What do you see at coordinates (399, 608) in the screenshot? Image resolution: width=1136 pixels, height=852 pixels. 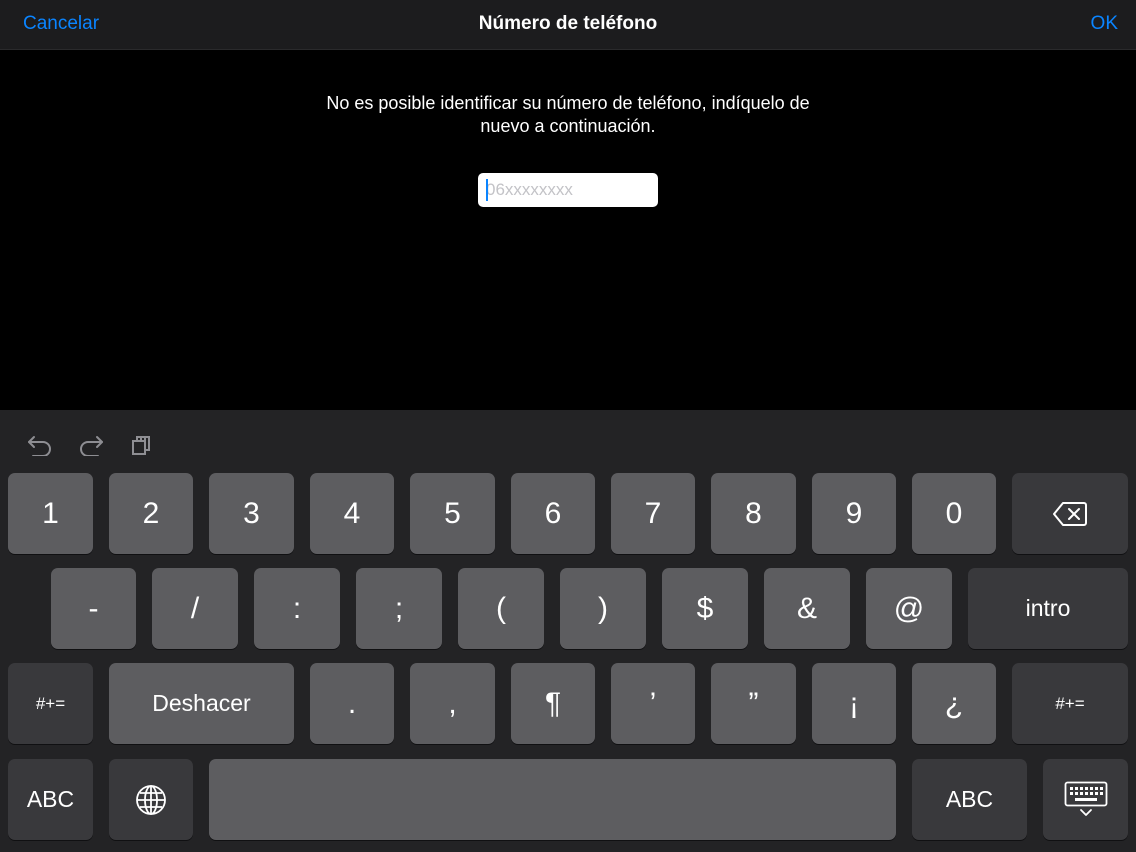 I see `key-semicolon: ;` at bounding box center [399, 608].